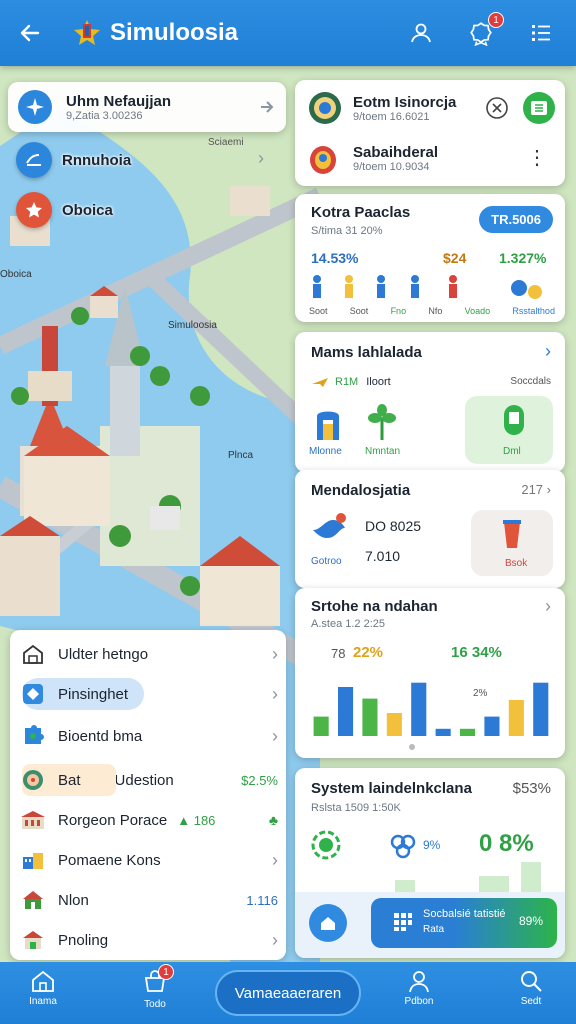 This screenshot has width=576, height=1024. What do you see at coordinates (403, 846) in the screenshot?
I see `cluster-icon` at bounding box center [403, 846].